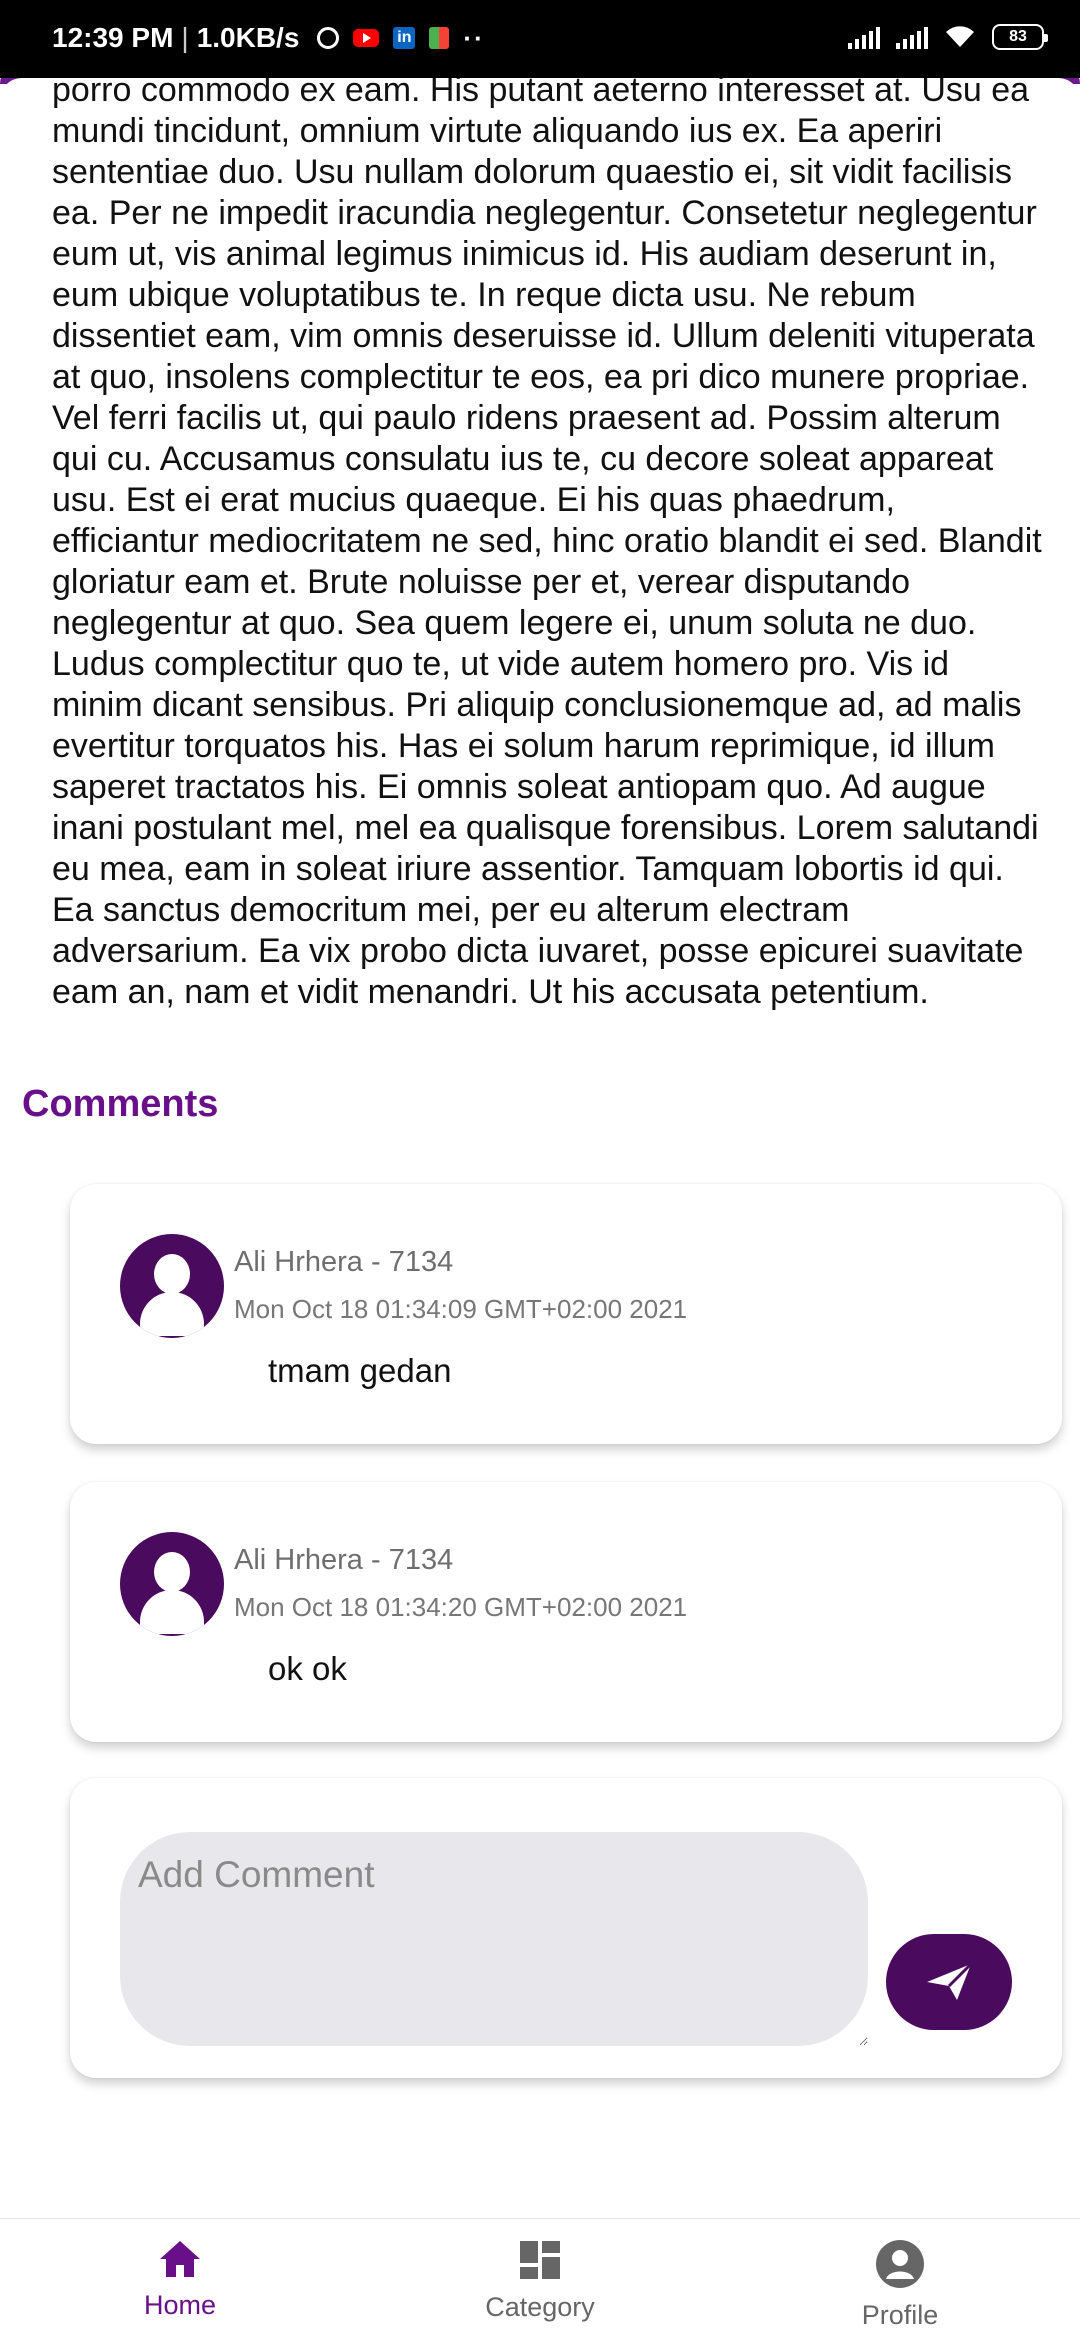  I want to click on battery-icon: 83, so click(1020, 37).